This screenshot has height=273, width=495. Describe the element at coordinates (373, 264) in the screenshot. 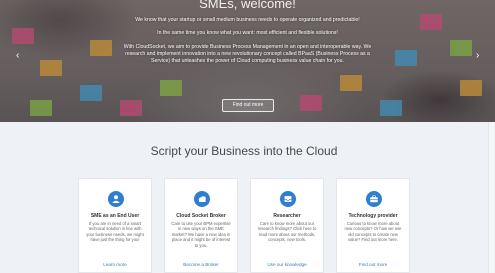

I see `find-out-more-link: Find out more` at that location.